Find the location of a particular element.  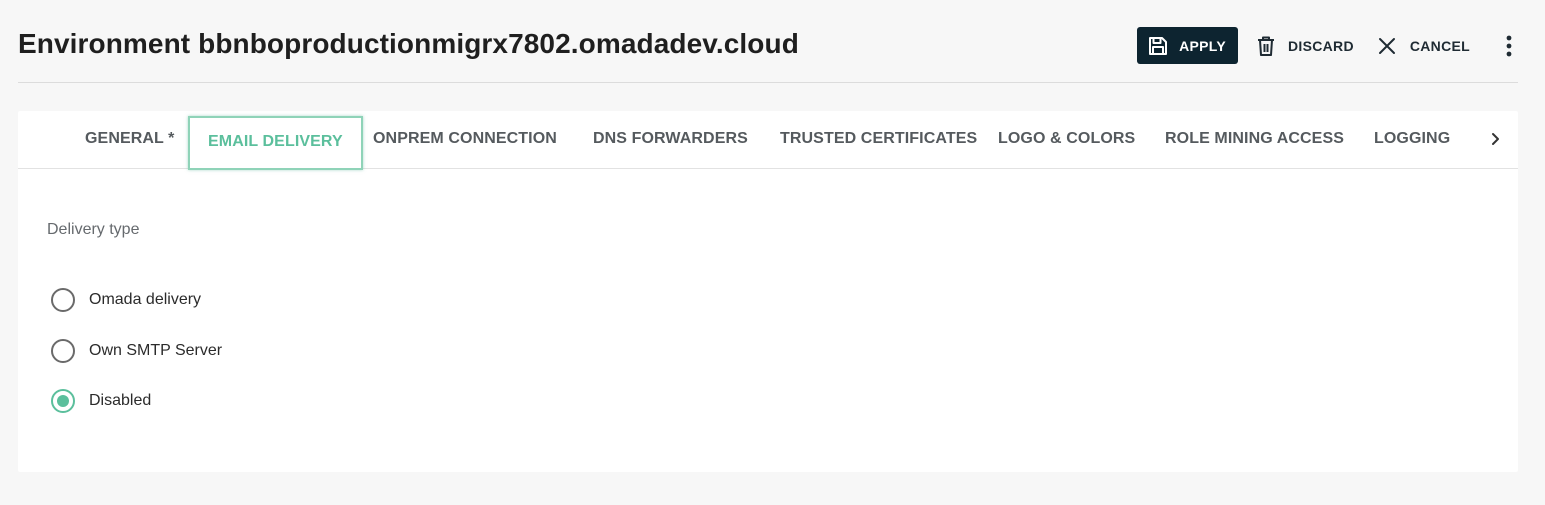

tab-logging: LOGGING is located at coordinates (1412, 139).